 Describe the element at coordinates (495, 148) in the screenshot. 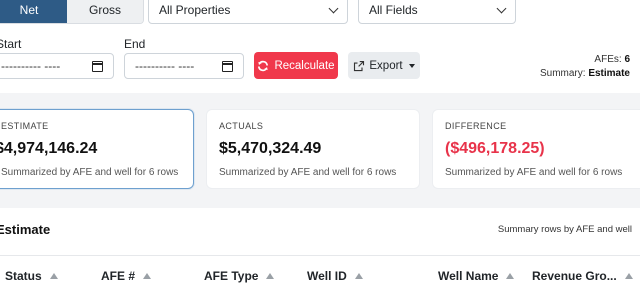

I see `card-value: ($496,178.25)` at that location.